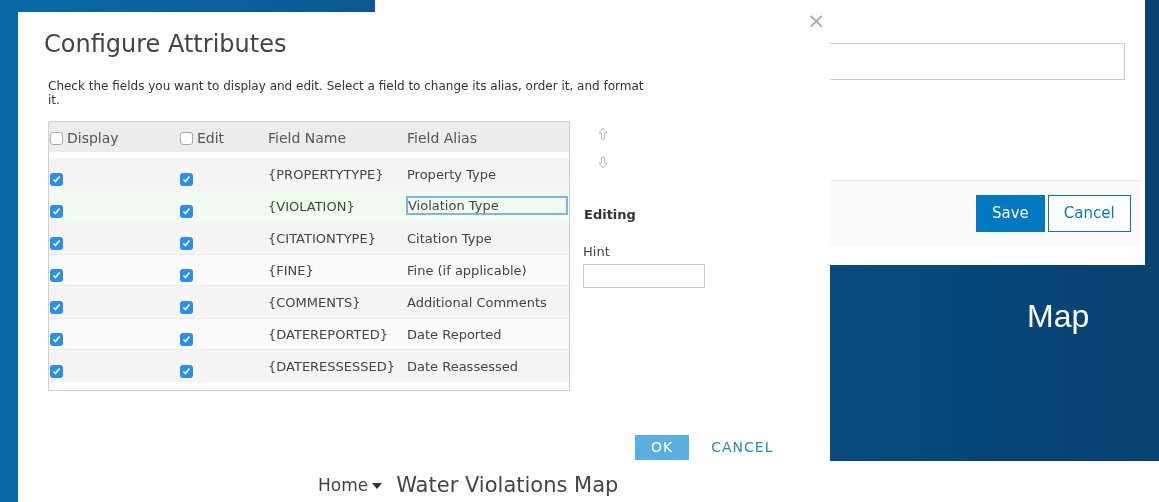  I want to click on caret-icon, so click(377, 485).